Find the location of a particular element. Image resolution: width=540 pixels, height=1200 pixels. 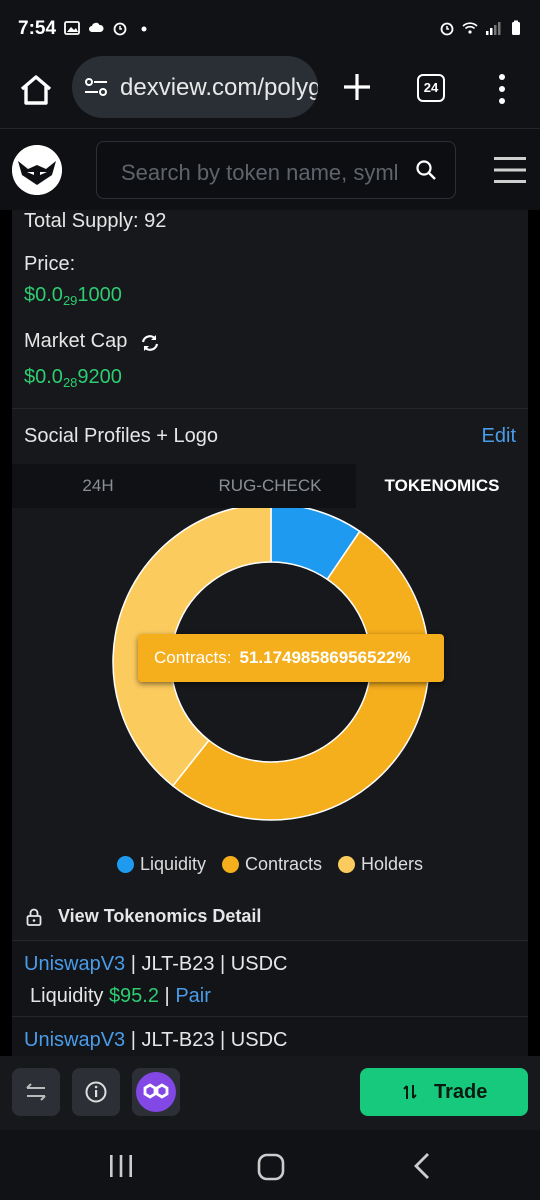

tab-rug-check: RUG-CHECK is located at coordinates (270, 486).